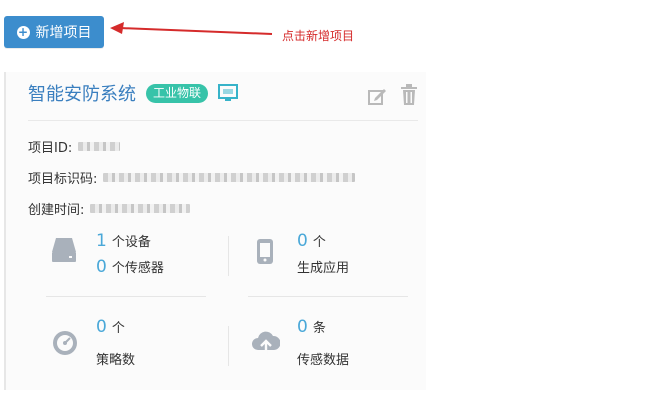  Describe the element at coordinates (266, 342) in the screenshot. I see `cloud-upload-icon` at that location.